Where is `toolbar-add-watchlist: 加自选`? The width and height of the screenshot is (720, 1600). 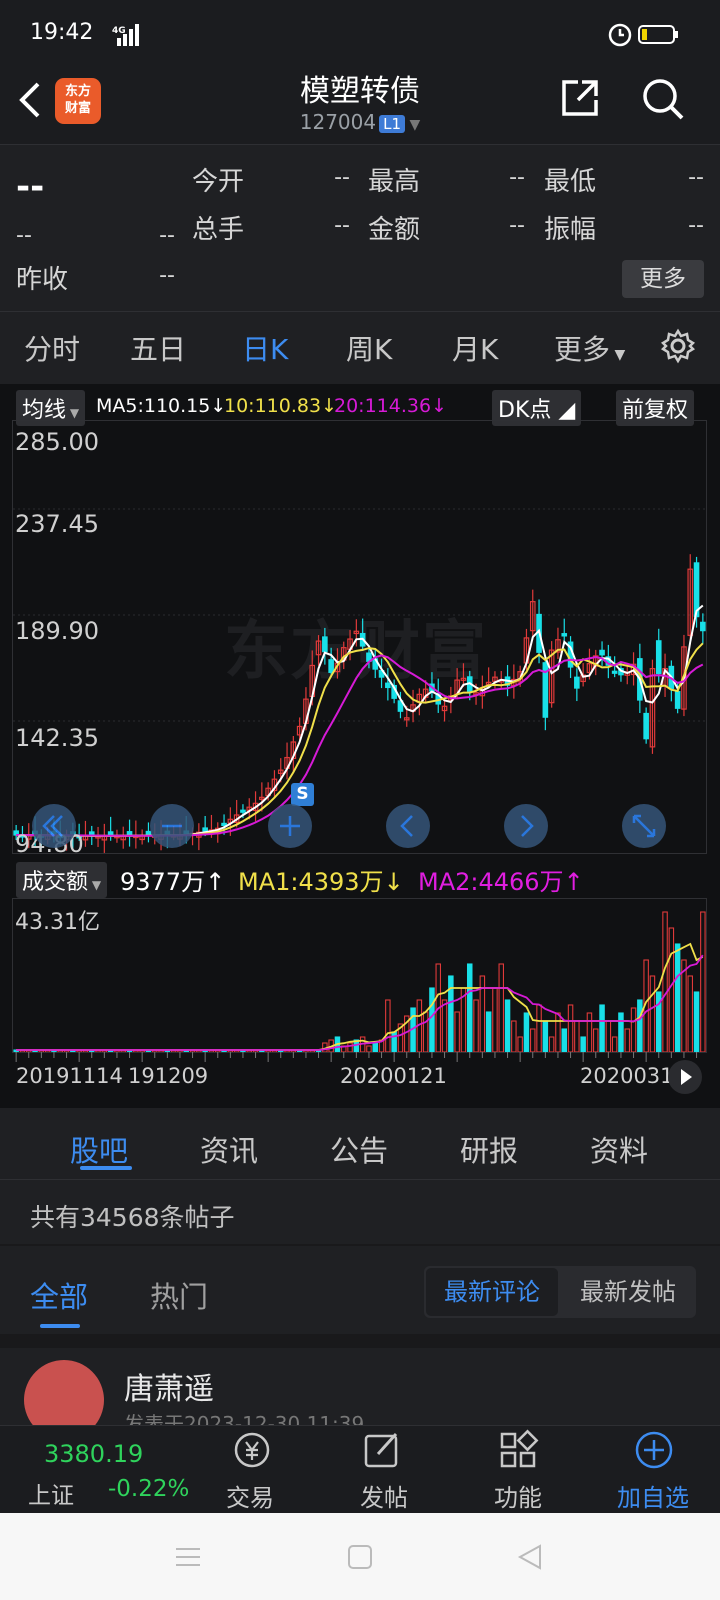
toolbar-add-watchlist: 加自选 is located at coordinates (653, 1495).